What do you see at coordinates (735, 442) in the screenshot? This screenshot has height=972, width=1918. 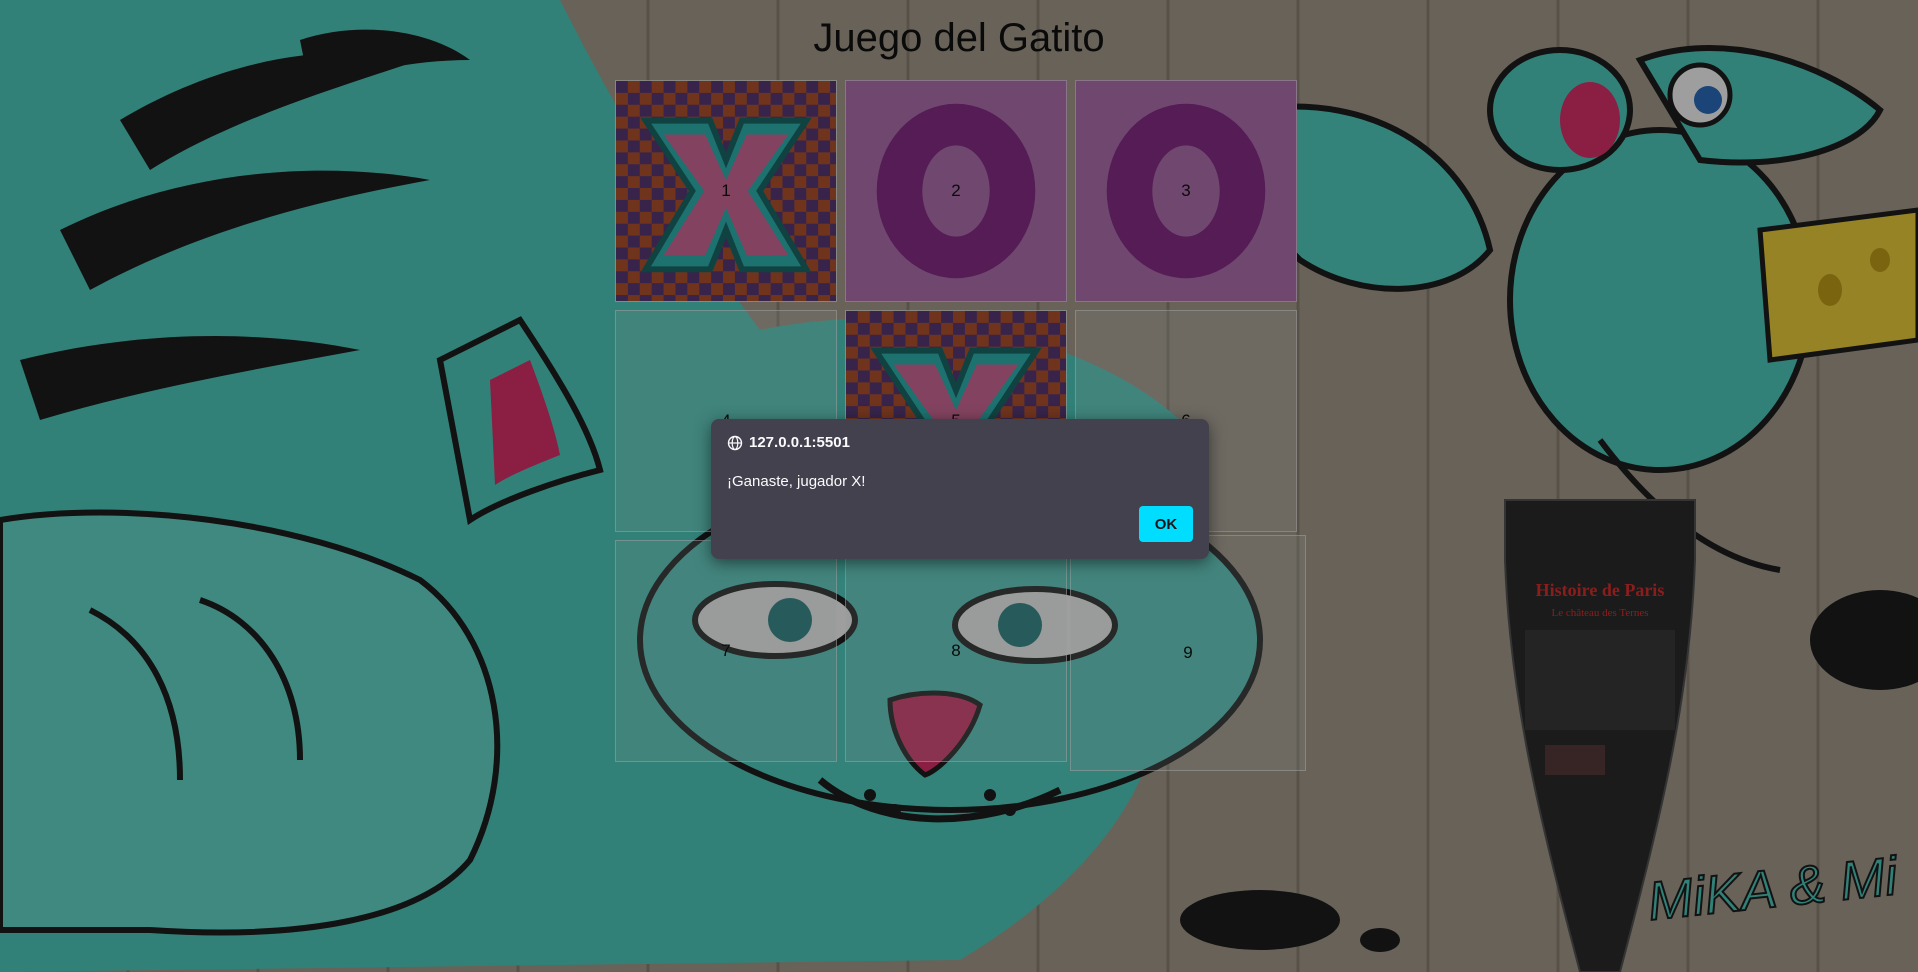 I see `globe-icon` at bounding box center [735, 442].